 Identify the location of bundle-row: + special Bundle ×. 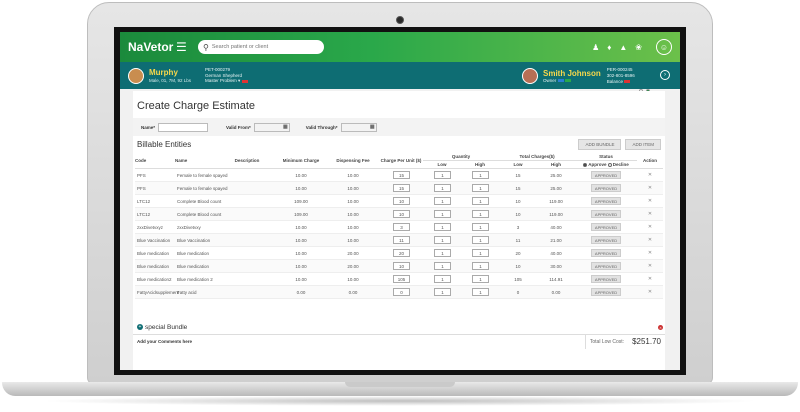
(400, 327).